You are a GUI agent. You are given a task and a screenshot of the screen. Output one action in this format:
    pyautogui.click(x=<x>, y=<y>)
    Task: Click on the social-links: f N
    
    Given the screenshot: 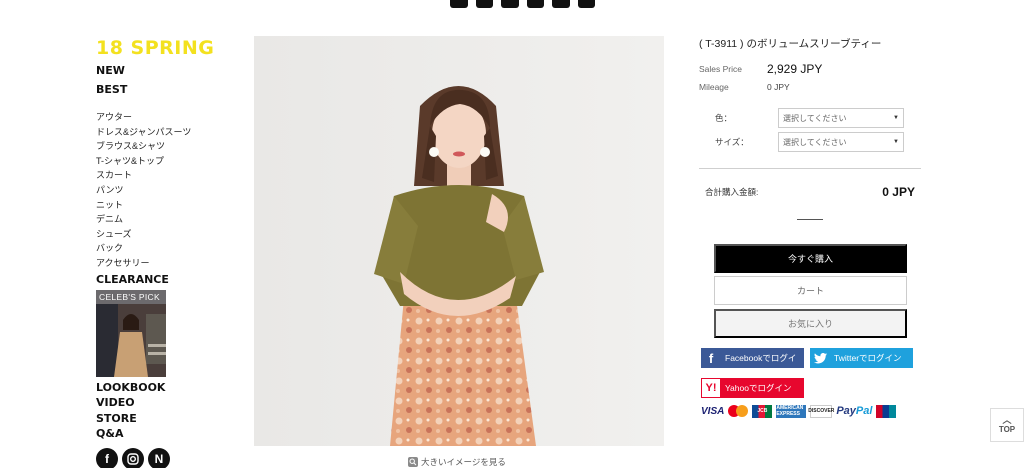 What is the action you would take?
    pyautogui.click(x=156, y=457)
    